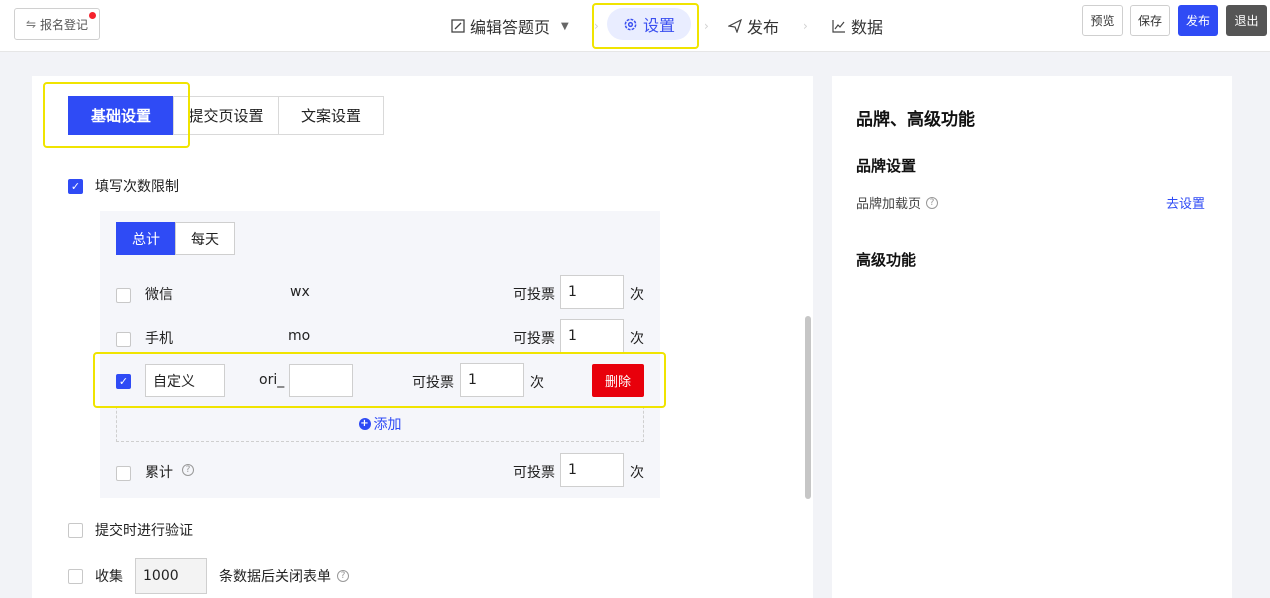 This screenshot has height=598, width=1270. Describe the element at coordinates (867, 27) in the screenshot. I see `nav-data-label: 数据` at that location.